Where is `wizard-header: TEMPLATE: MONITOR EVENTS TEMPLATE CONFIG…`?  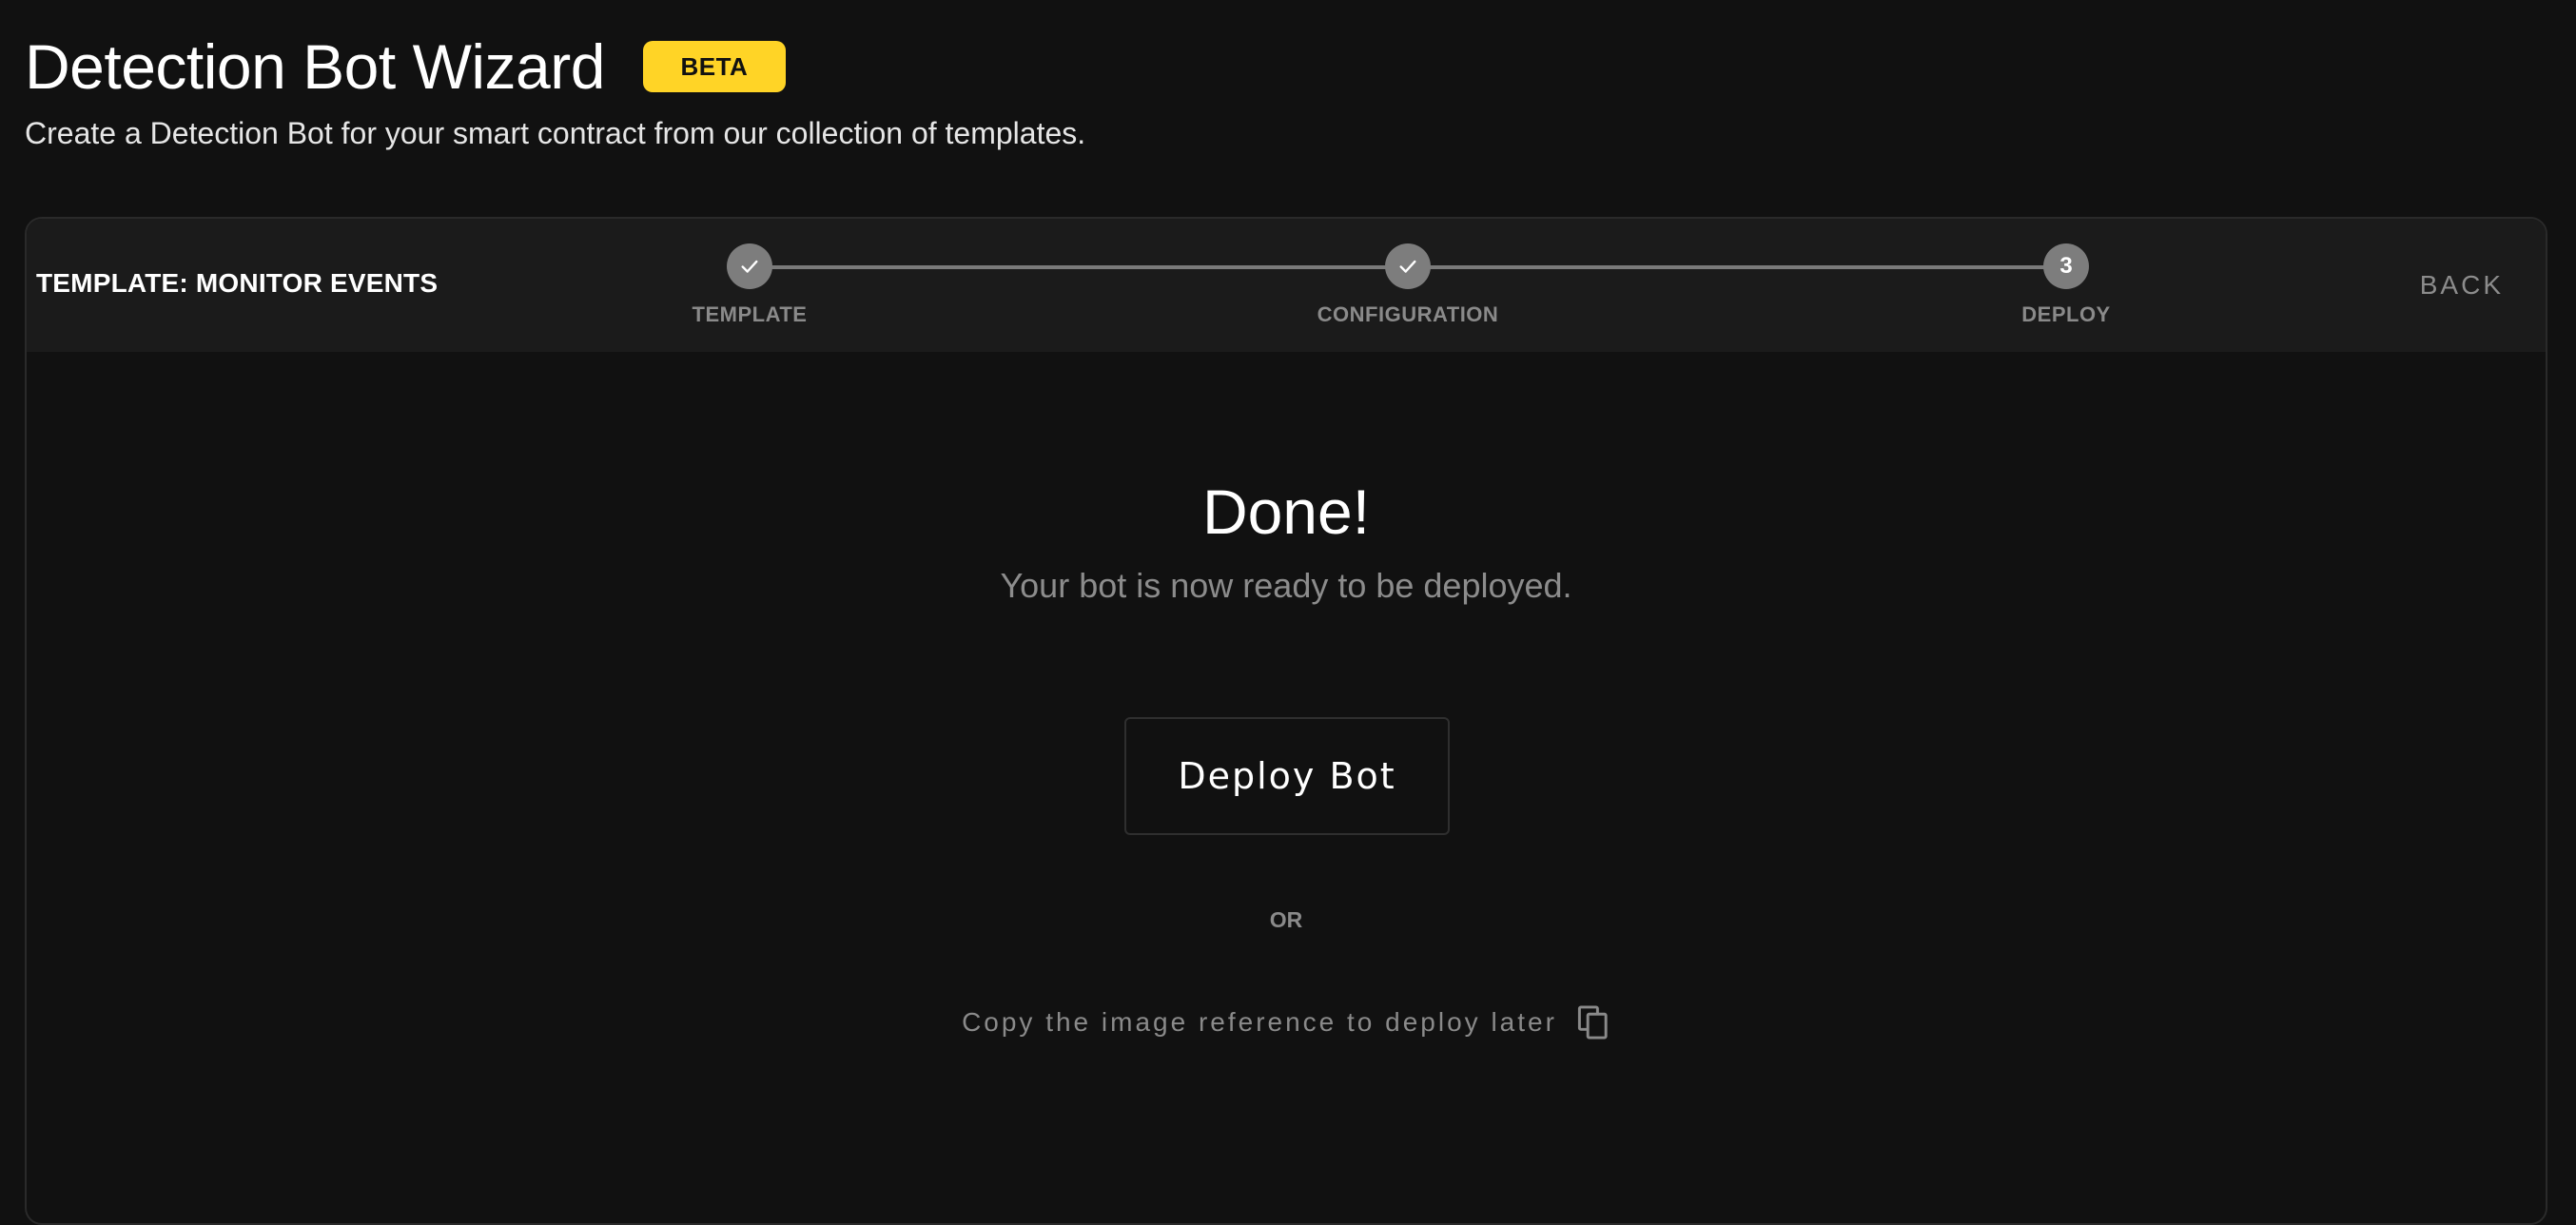
wizard-header: TEMPLATE: MONITOR EVENTS TEMPLATE CONFIG… is located at coordinates (1287, 285).